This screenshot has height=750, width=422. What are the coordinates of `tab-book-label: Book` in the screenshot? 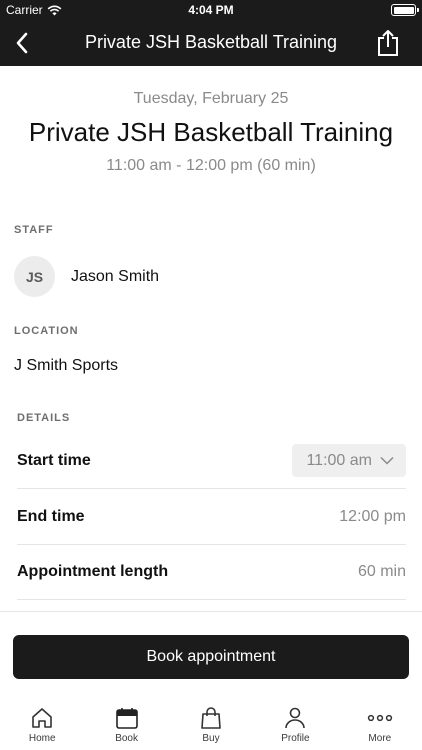 It's located at (126, 738).